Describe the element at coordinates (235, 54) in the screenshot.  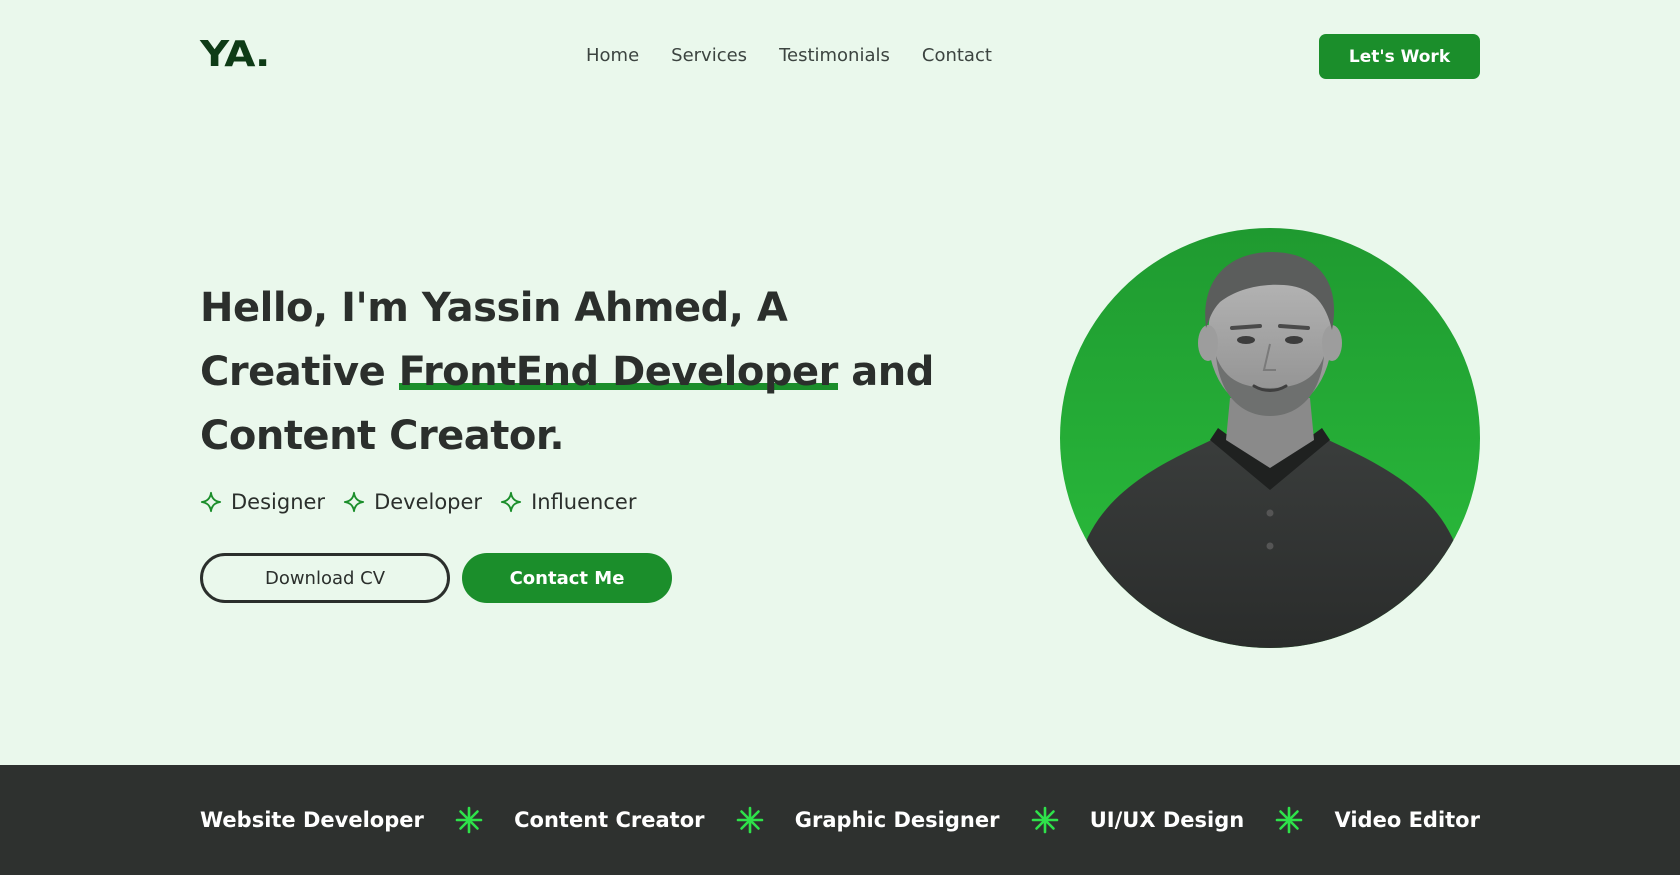
I see `logo: YA.` at that location.